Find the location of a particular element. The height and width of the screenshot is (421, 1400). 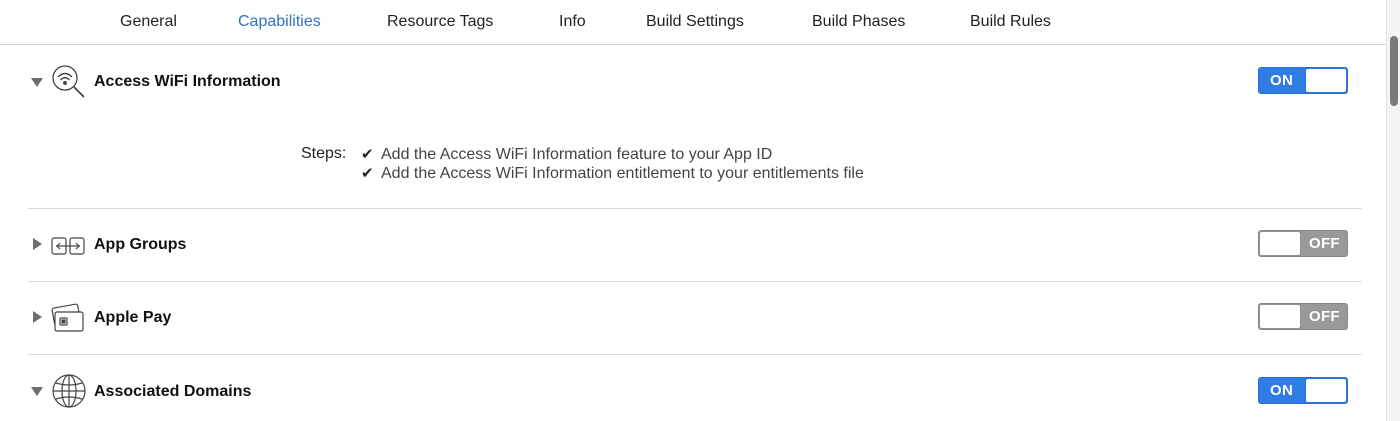

apple-pay-cards-icon is located at coordinates (69, 318).